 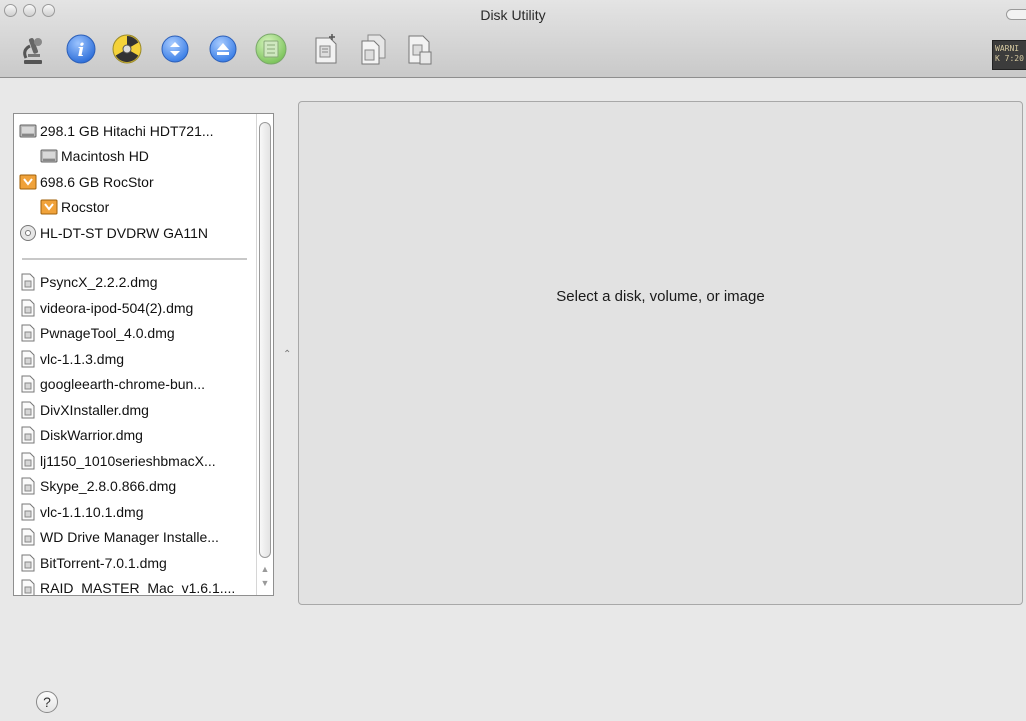 What do you see at coordinates (105, 156) in the screenshot?
I see `list-item-label: Macintosh HD` at bounding box center [105, 156].